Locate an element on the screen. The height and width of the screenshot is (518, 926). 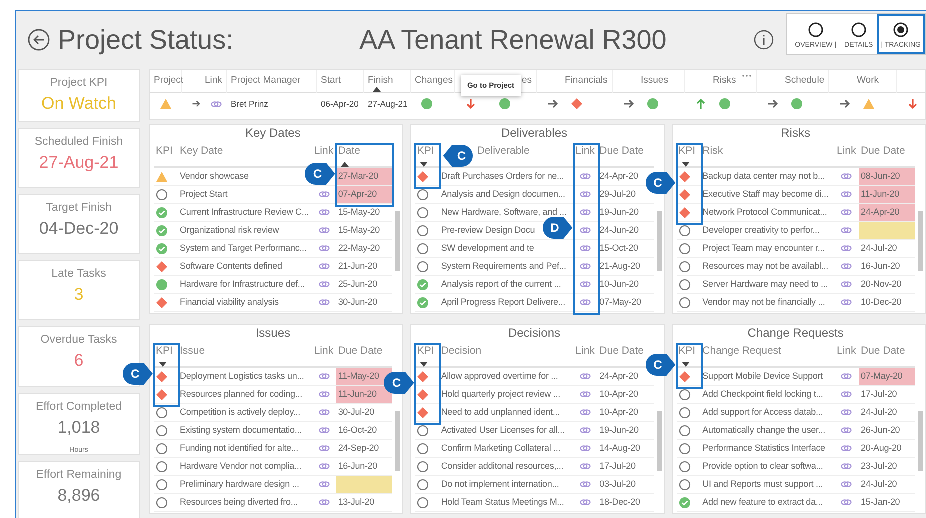
column-header: Work is located at coordinates (868, 81).